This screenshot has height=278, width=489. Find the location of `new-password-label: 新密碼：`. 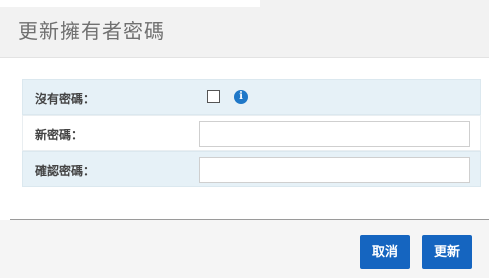

new-password-label: 新密碼： is located at coordinates (59, 135).